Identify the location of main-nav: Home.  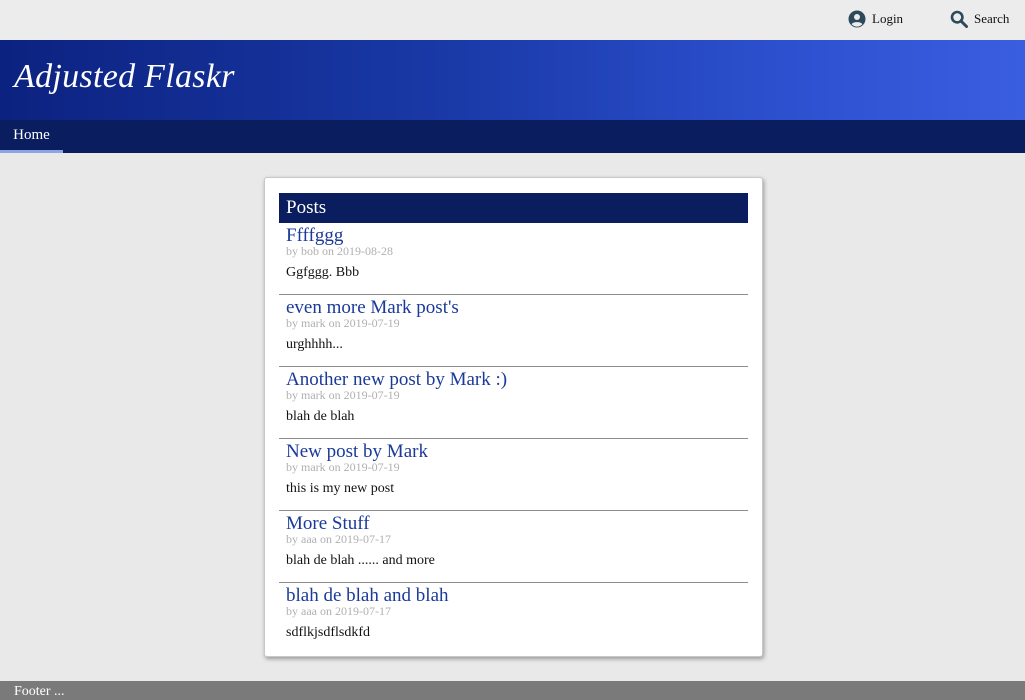
(512, 136).